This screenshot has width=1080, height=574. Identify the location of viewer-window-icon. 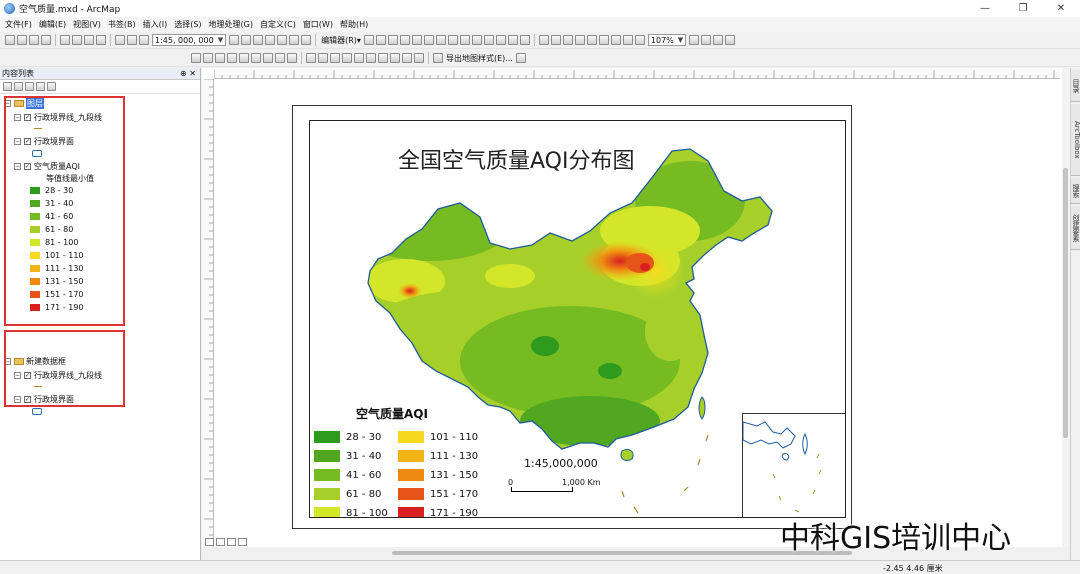
(419, 58).